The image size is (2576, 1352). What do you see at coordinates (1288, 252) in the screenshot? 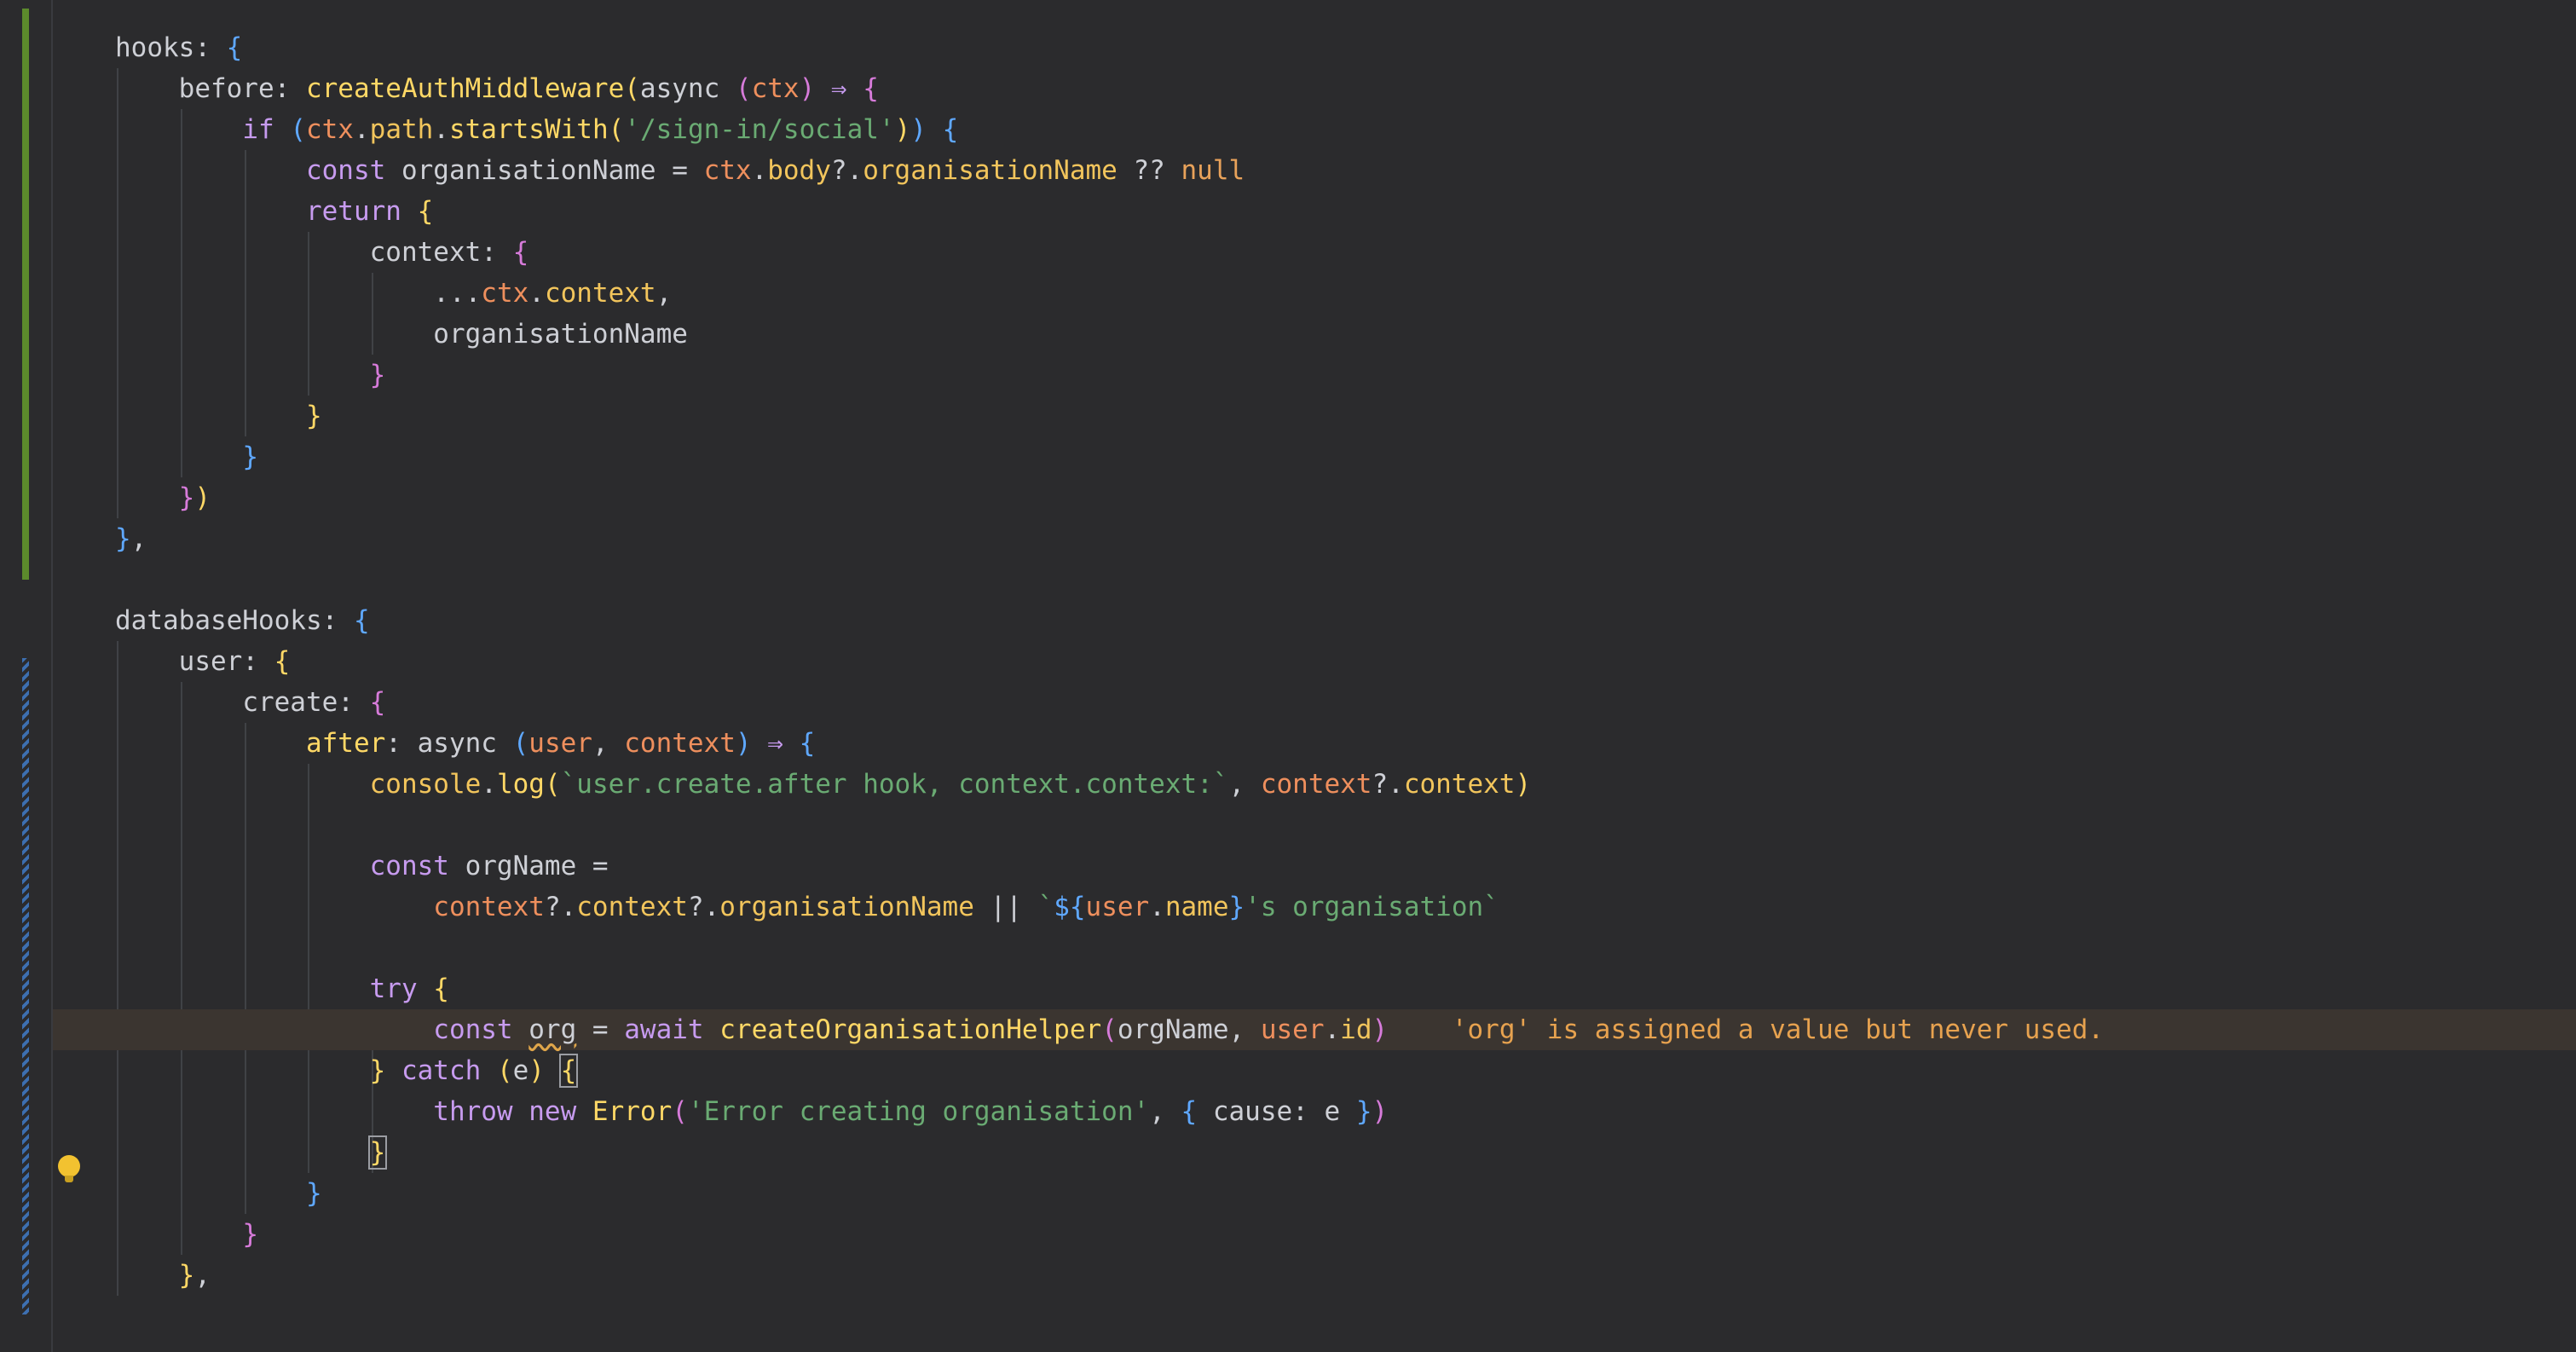
I see `code-line: context: {` at bounding box center [1288, 252].